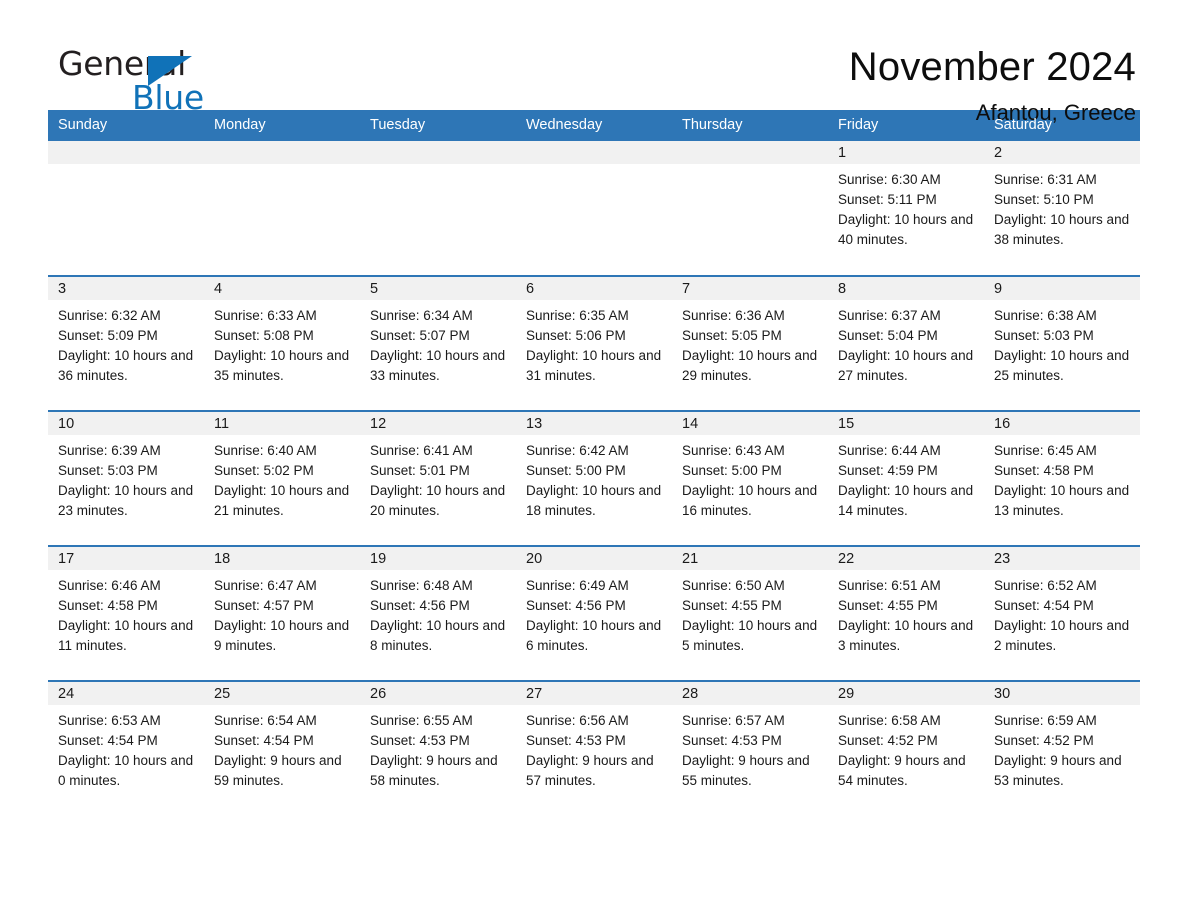 The image size is (1188, 918). Describe the element at coordinates (264, 335) in the screenshot. I see `sunset-text: Sunset: 5:08 PM` at that location.